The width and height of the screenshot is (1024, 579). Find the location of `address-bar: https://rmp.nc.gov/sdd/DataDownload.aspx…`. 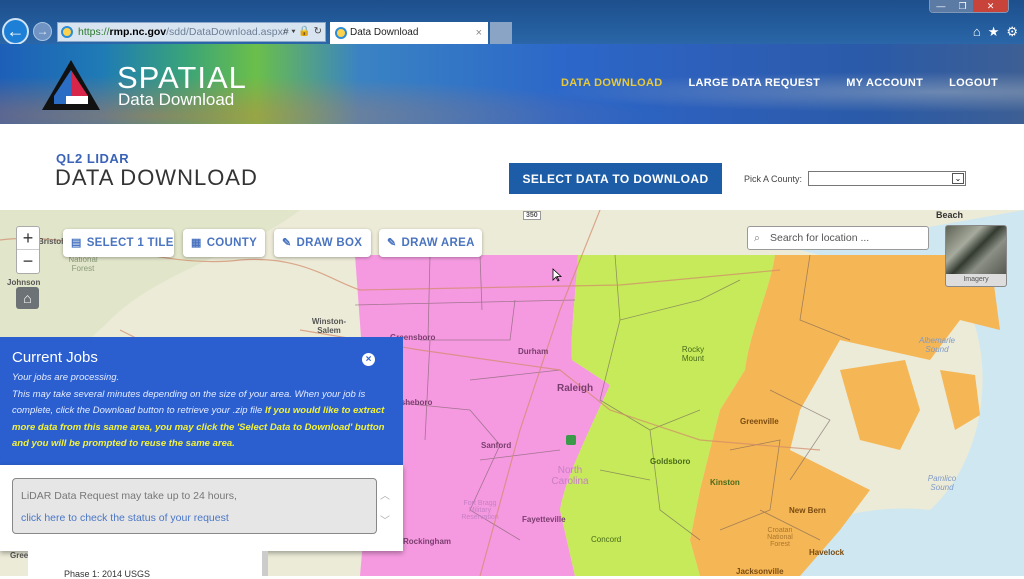

address-bar: https://rmp.nc.gov/sdd/DataDownload.aspx… is located at coordinates (191, 32).